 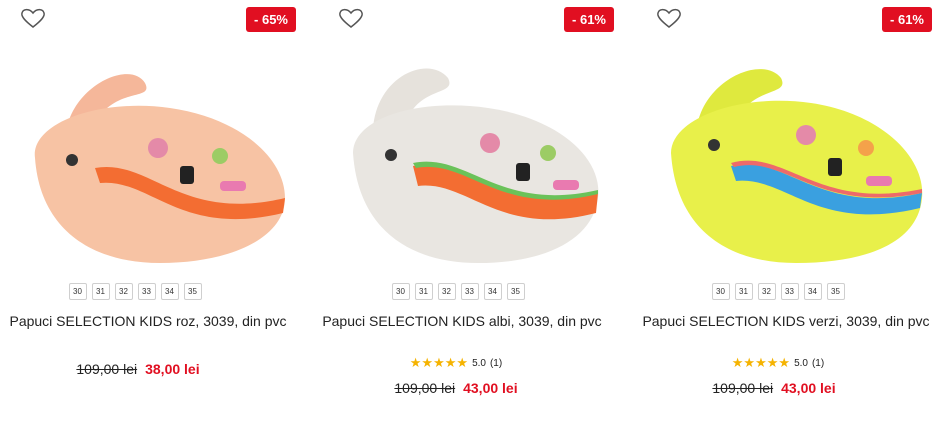 I want to click on new-price: 38,00 lei, so click(x=172, y=369).